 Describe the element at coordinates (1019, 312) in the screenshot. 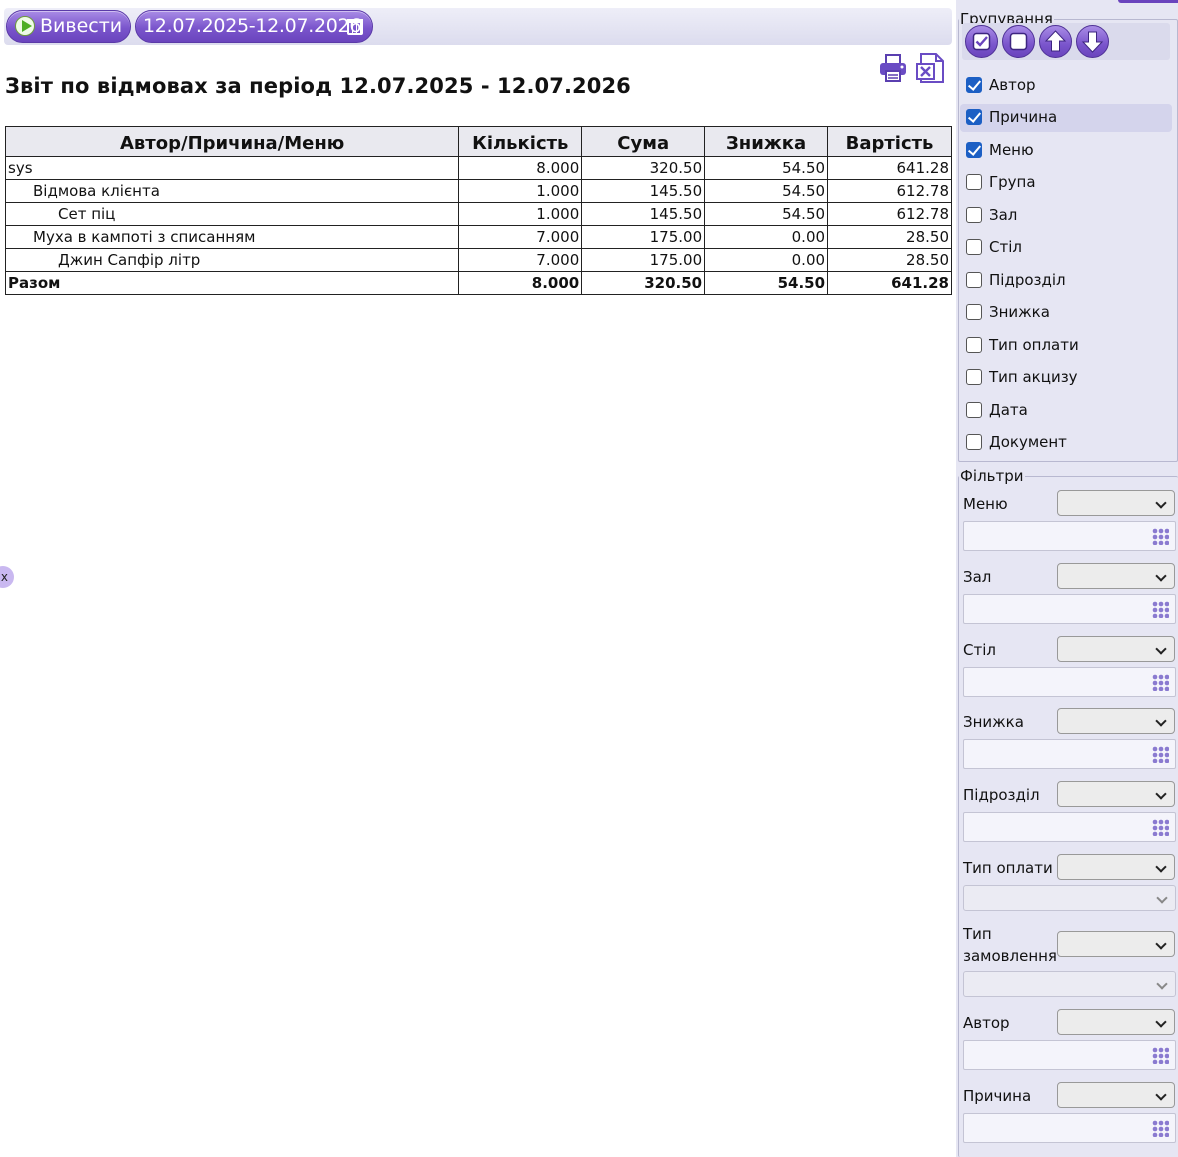

I see `group-option-label: Знижка` at that location.